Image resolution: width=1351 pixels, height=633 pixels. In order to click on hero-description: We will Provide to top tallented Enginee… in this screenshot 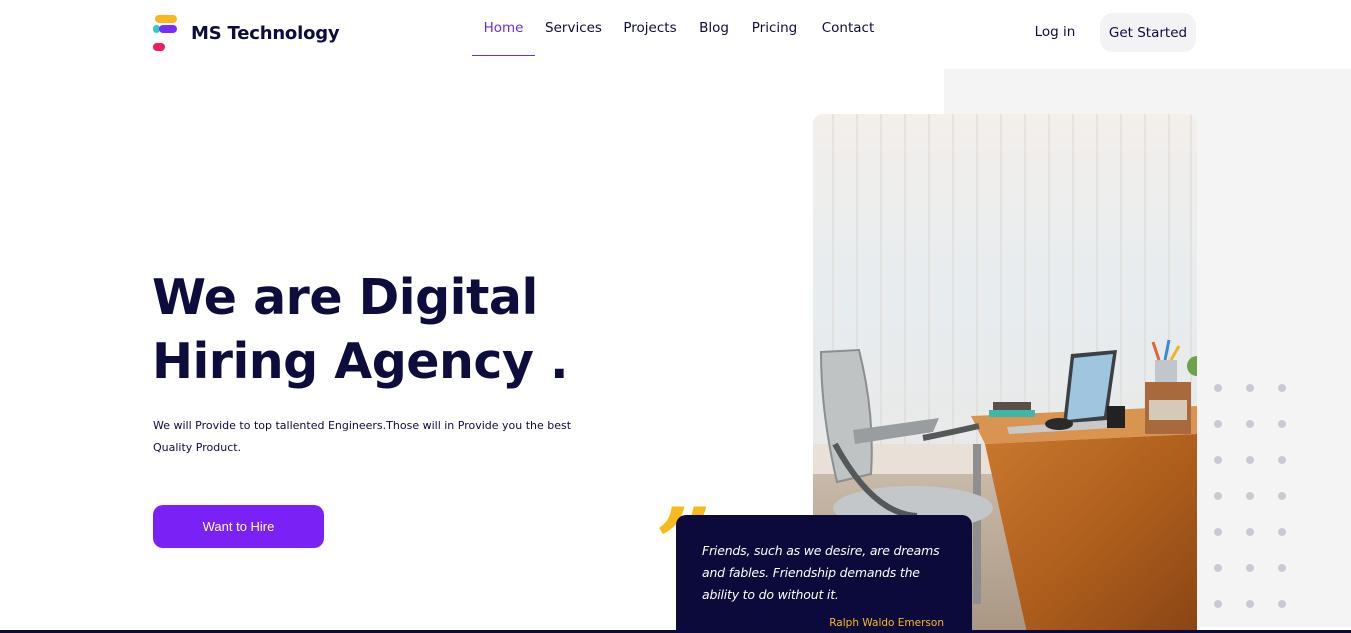, I will do `click(362, 436)`.